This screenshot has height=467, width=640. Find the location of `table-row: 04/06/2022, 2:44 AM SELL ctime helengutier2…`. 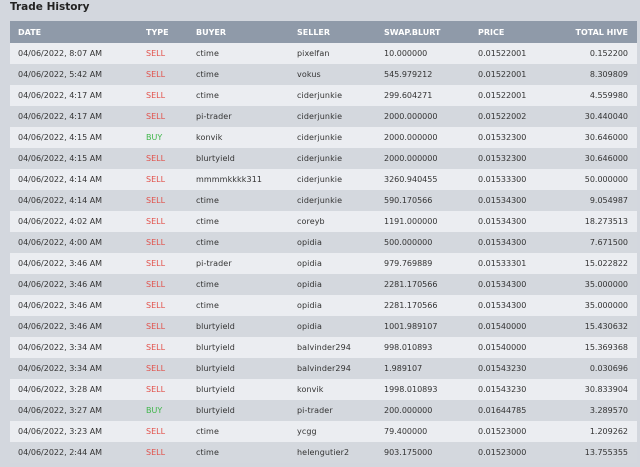

table-row: 04/06/2022, 2:44 AM SELL ctime helengutier2… is located at coordinates (323, 452).